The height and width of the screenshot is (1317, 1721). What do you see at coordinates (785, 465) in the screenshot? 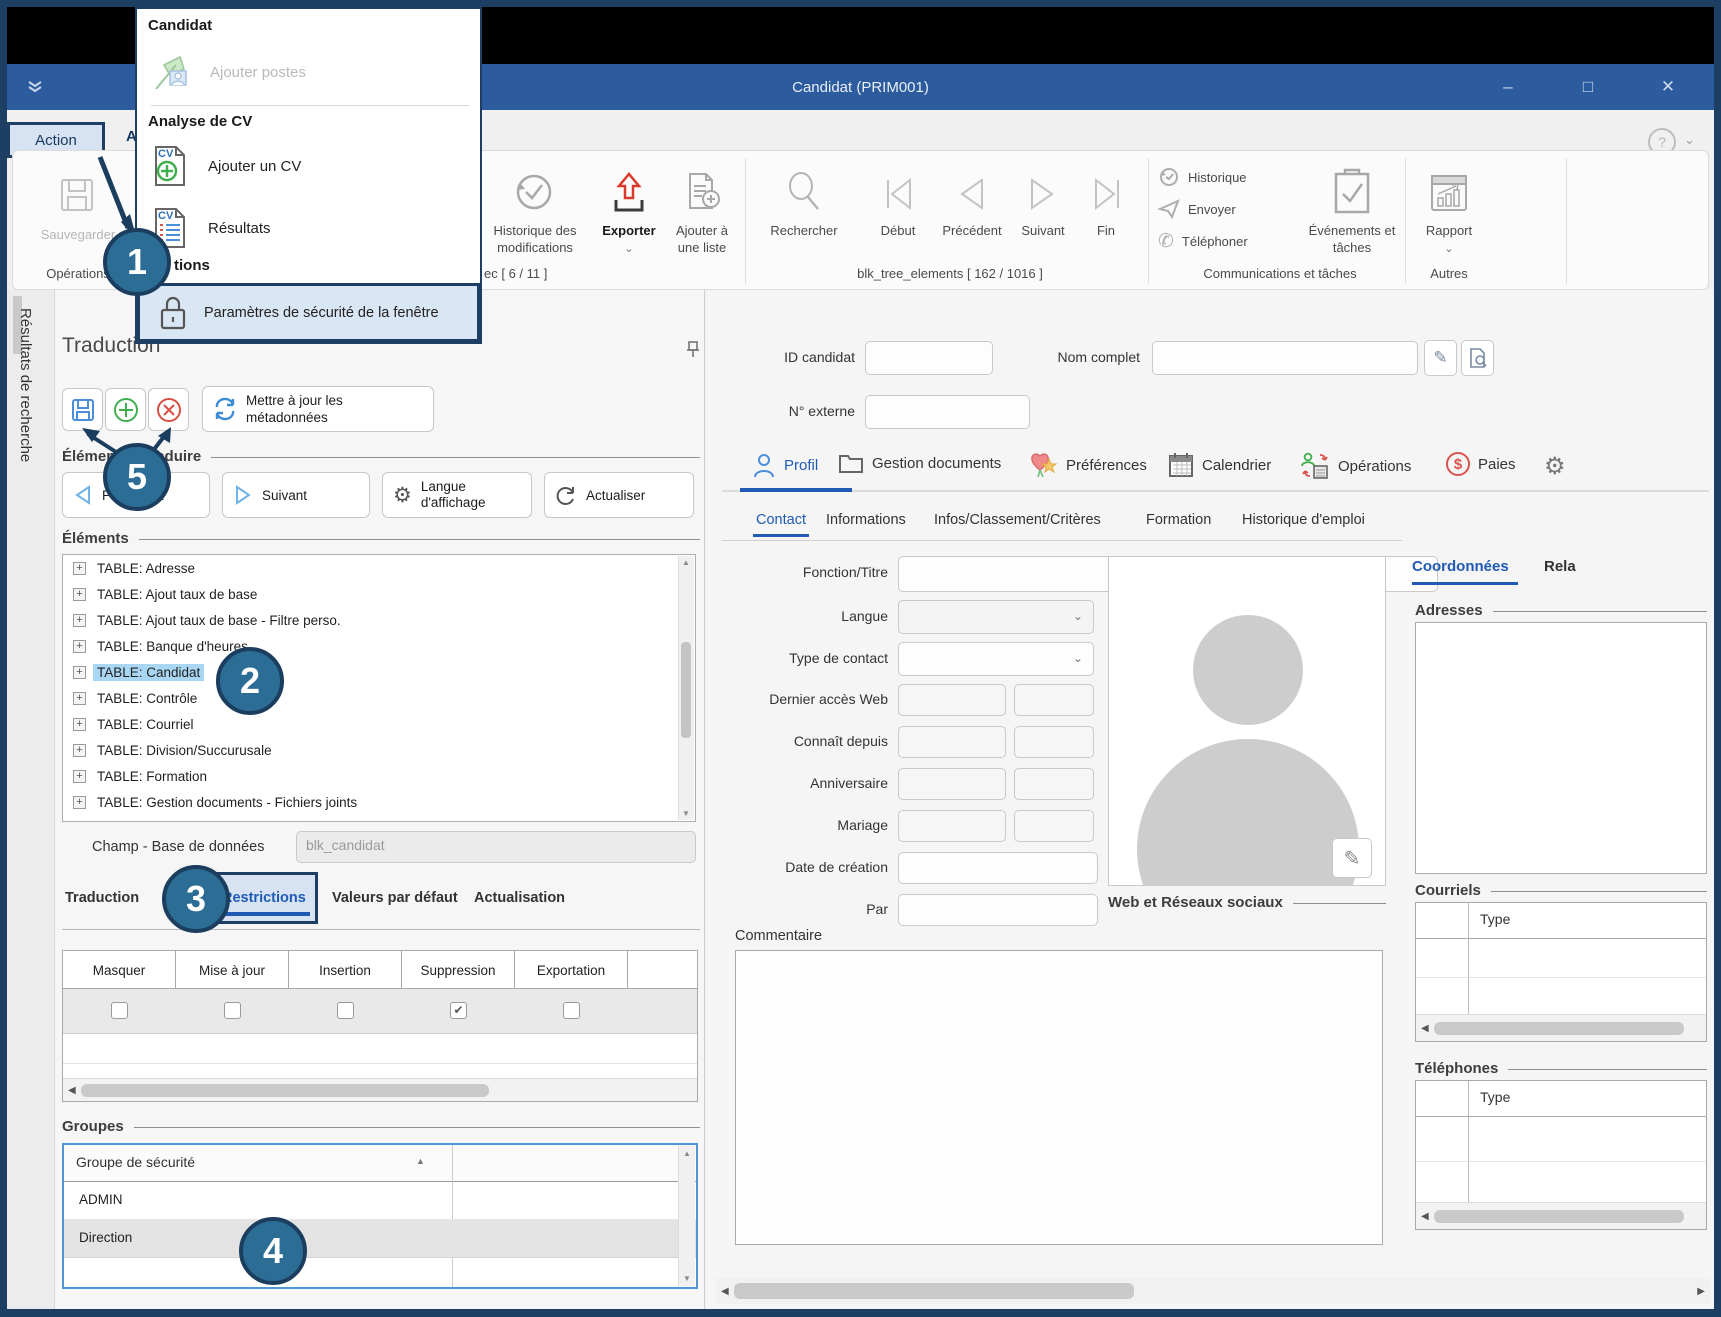
I see `tab-profil: Profil` at bounding box center [785, 465].